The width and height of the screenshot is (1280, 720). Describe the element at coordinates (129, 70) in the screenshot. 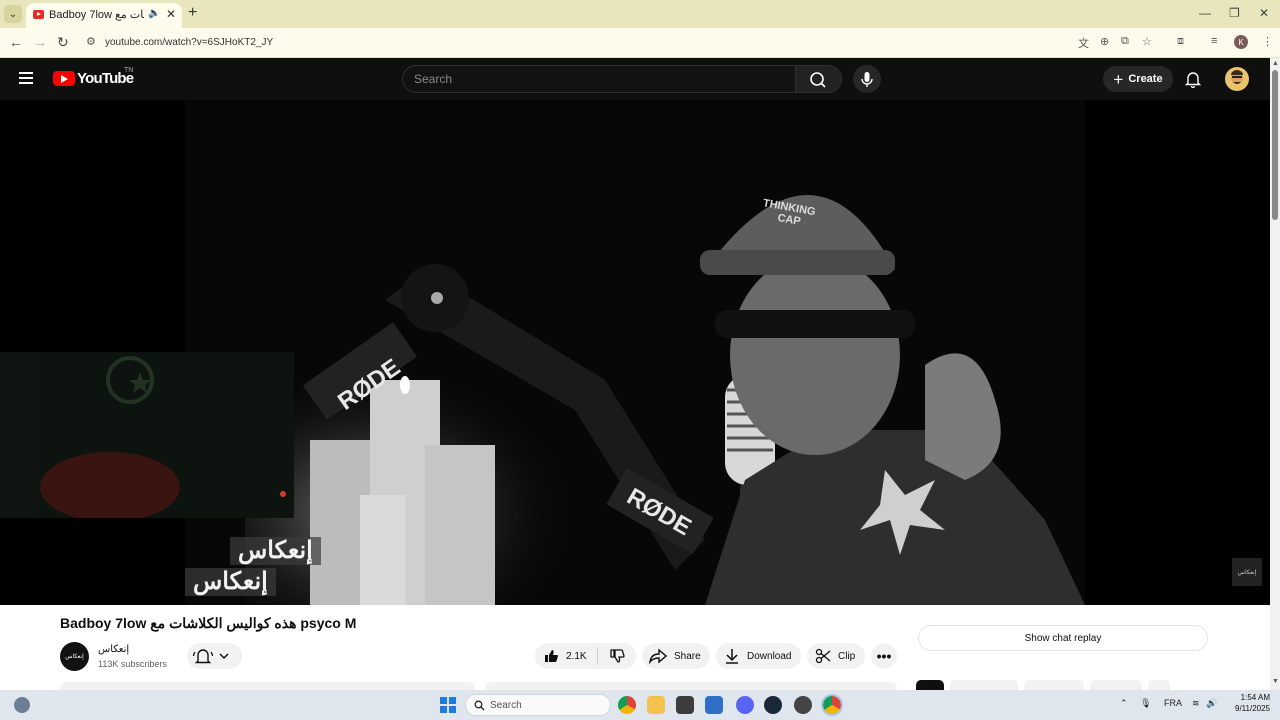

I see `region-code: TN` at that location.